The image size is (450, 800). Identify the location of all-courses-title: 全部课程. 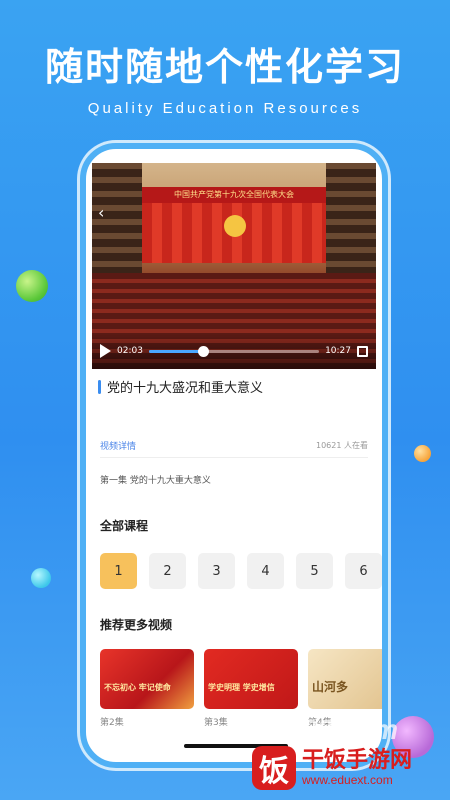
(124, 526).